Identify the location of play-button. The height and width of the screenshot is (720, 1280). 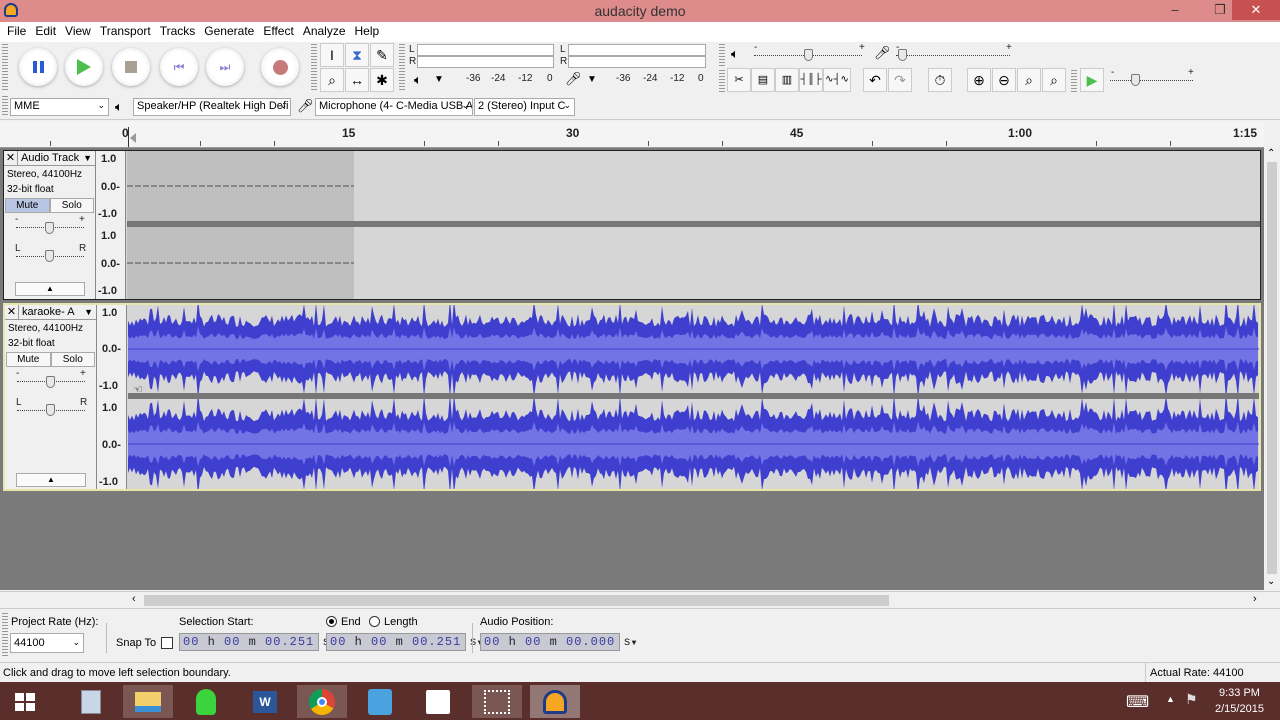
(84, 67).